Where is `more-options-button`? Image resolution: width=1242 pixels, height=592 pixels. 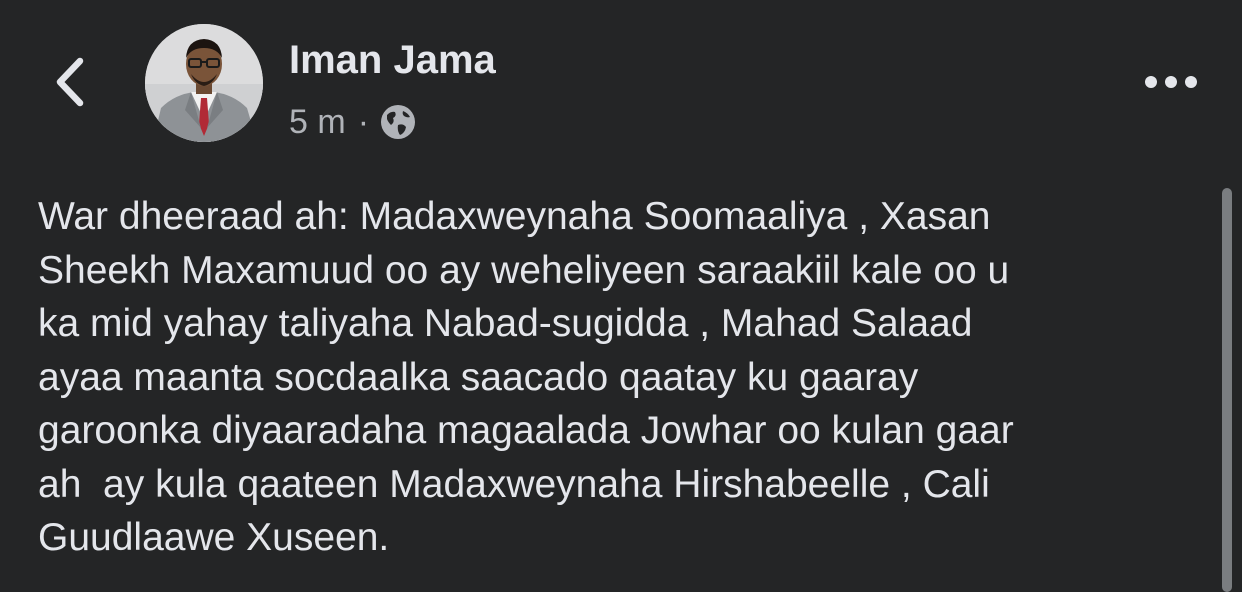
more-options-button is located at coordinates (1171, 82).